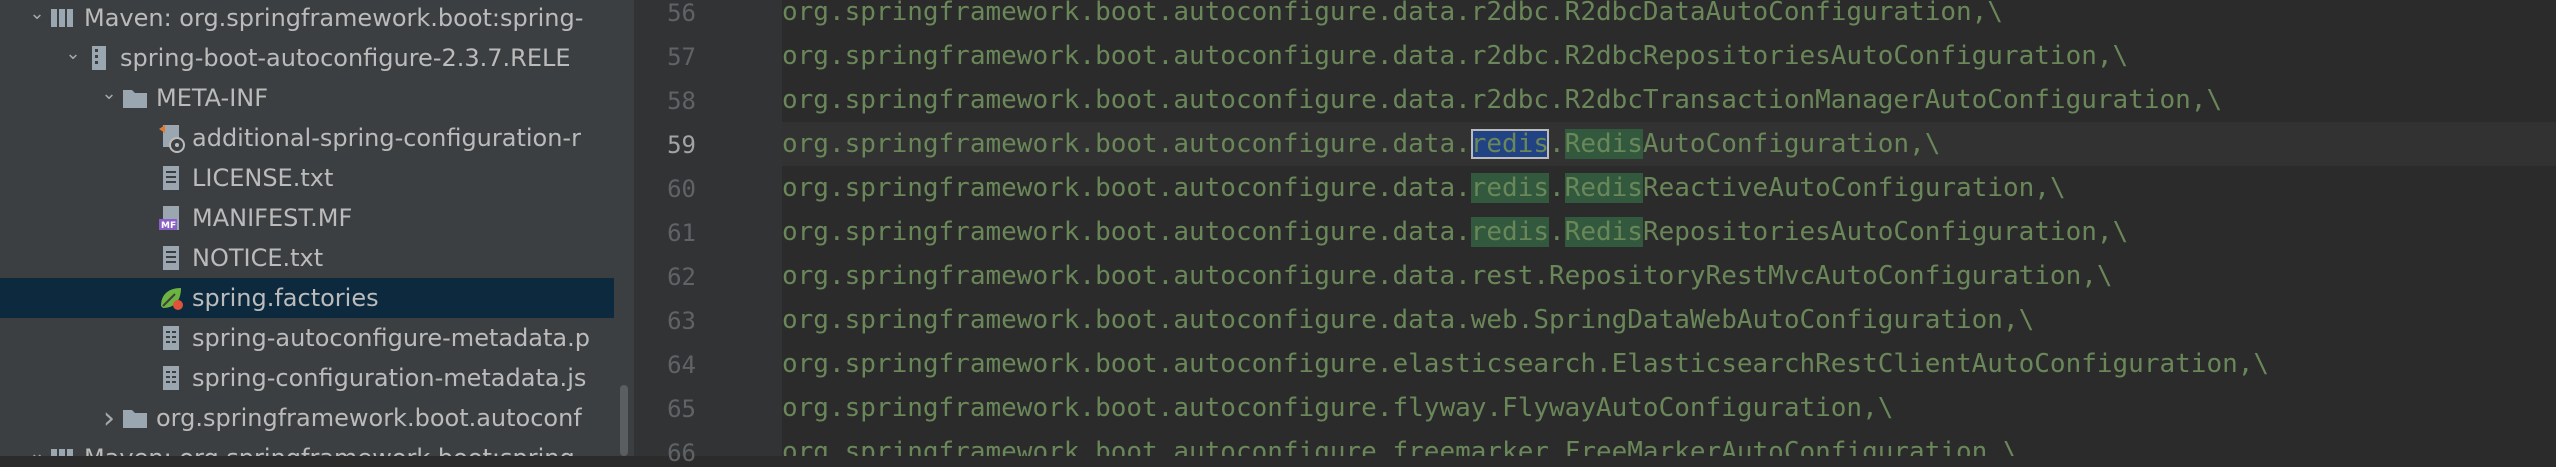 The image size is (2556, 467). What do you see at coordinates (307, 98) in the screenshot?
I see `tree-node: ⌄ META-INF` at bounding box center [307, 98].